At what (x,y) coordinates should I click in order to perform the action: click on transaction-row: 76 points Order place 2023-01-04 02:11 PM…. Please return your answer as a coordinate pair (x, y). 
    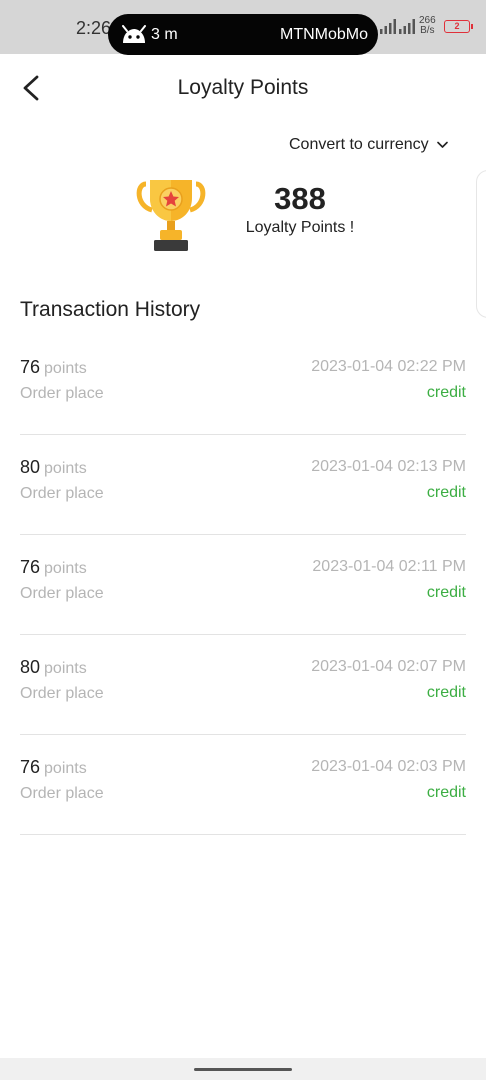
    Looking at the image, I should click on (243, 585).